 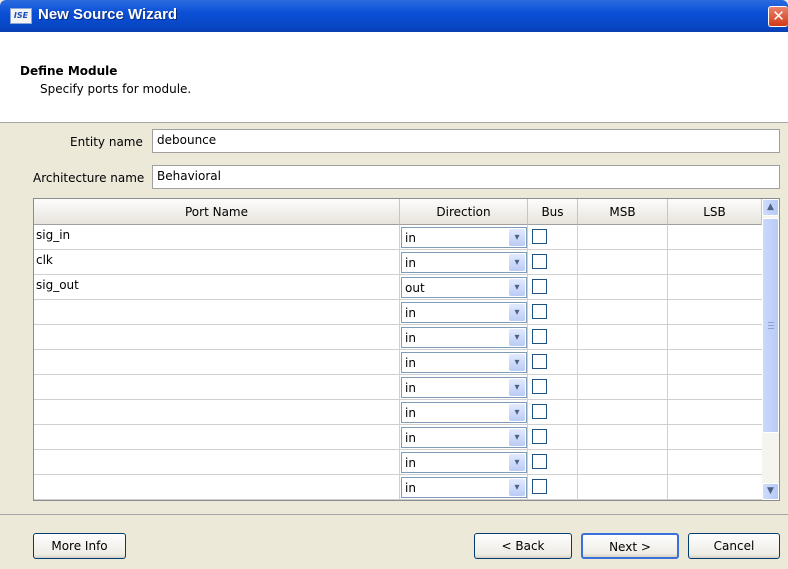 I want to click on scroll-down-icon: ▼, so click(x=770, y=491).